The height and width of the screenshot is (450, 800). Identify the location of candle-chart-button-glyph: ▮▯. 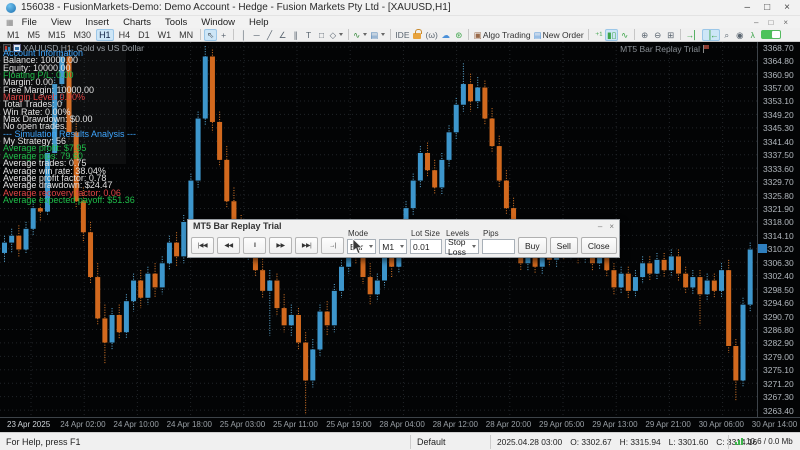
(612, 34).